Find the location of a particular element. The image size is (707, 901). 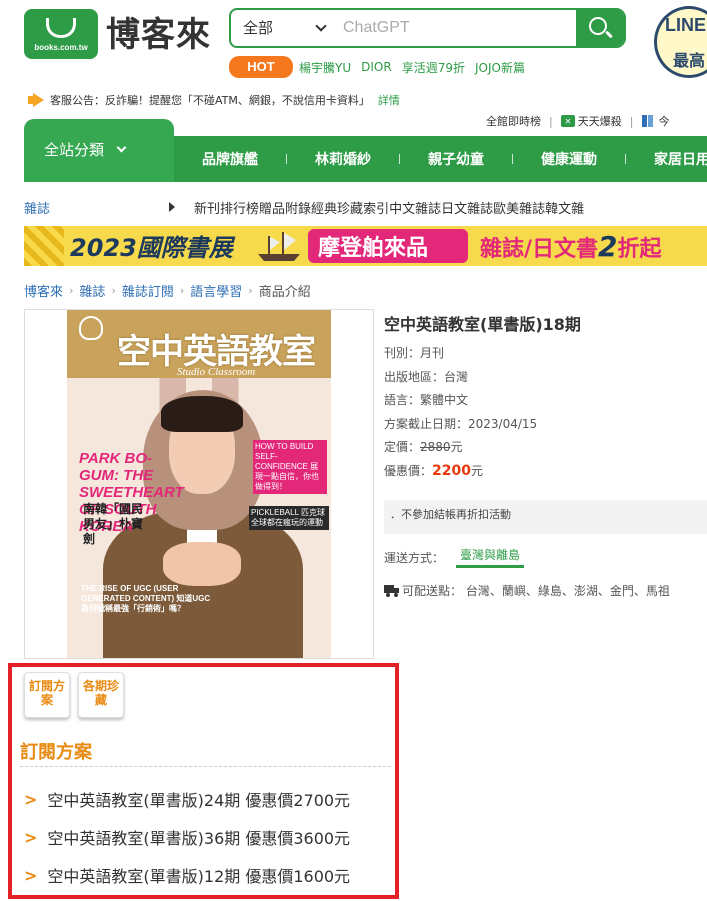

promo-note: ．不參加結帳再折扣活動 is located at coordinates (545, 517).